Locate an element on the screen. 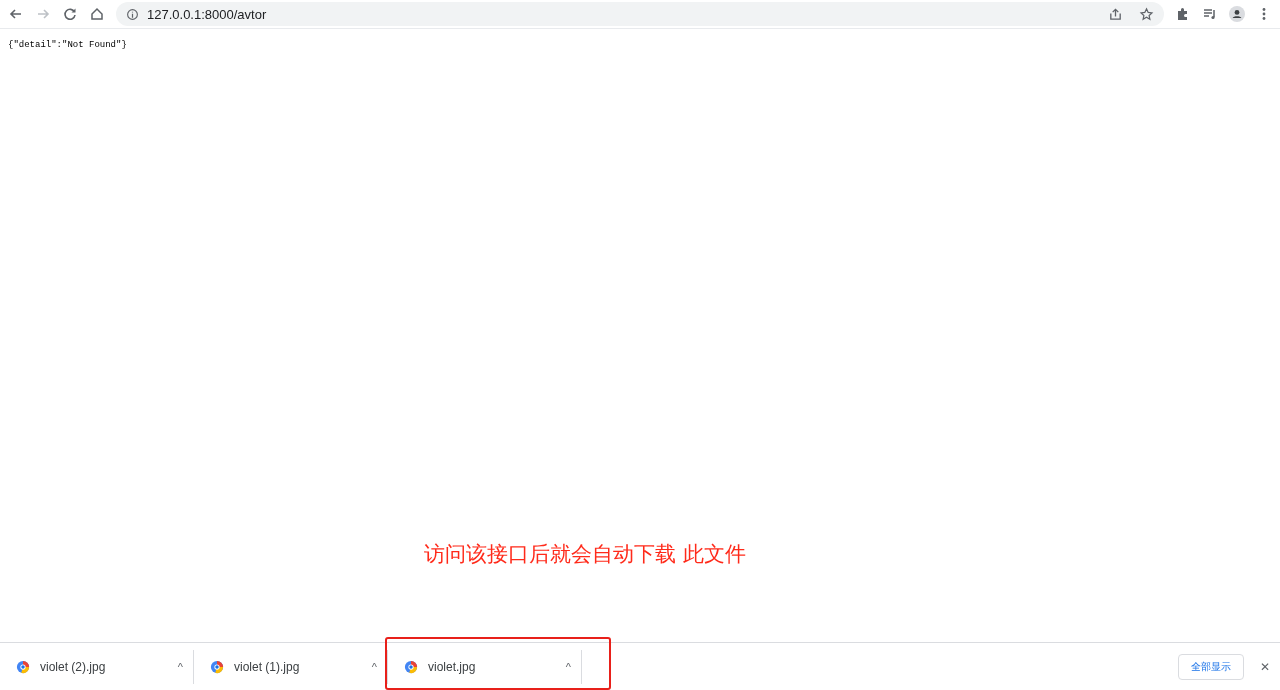 Image resolution: width=1280 pixels, height=690 pixels. info-icon is located at coordinates (132, 14).